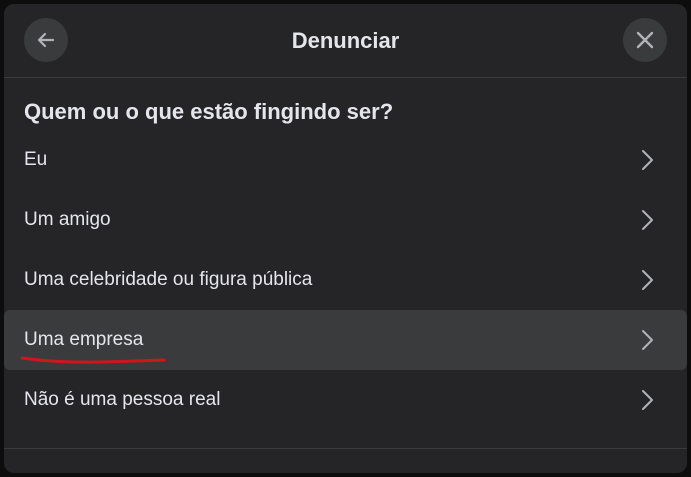 Image resolution: width=691 pixels, height=477 pixels. I want to click on option-label: Um amigo, so click(67, 219).